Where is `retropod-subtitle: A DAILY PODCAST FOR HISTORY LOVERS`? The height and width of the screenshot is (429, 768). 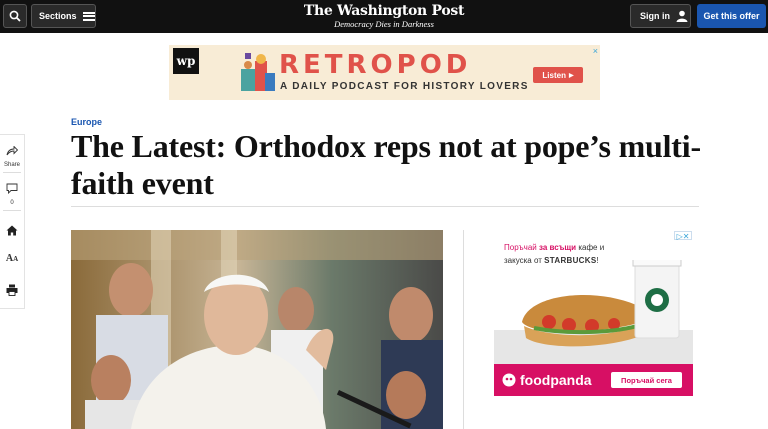
retropod-subtitle: A DAILY PODCAST FOR HISTORY LOVERS is located at coordinates (404, 86).